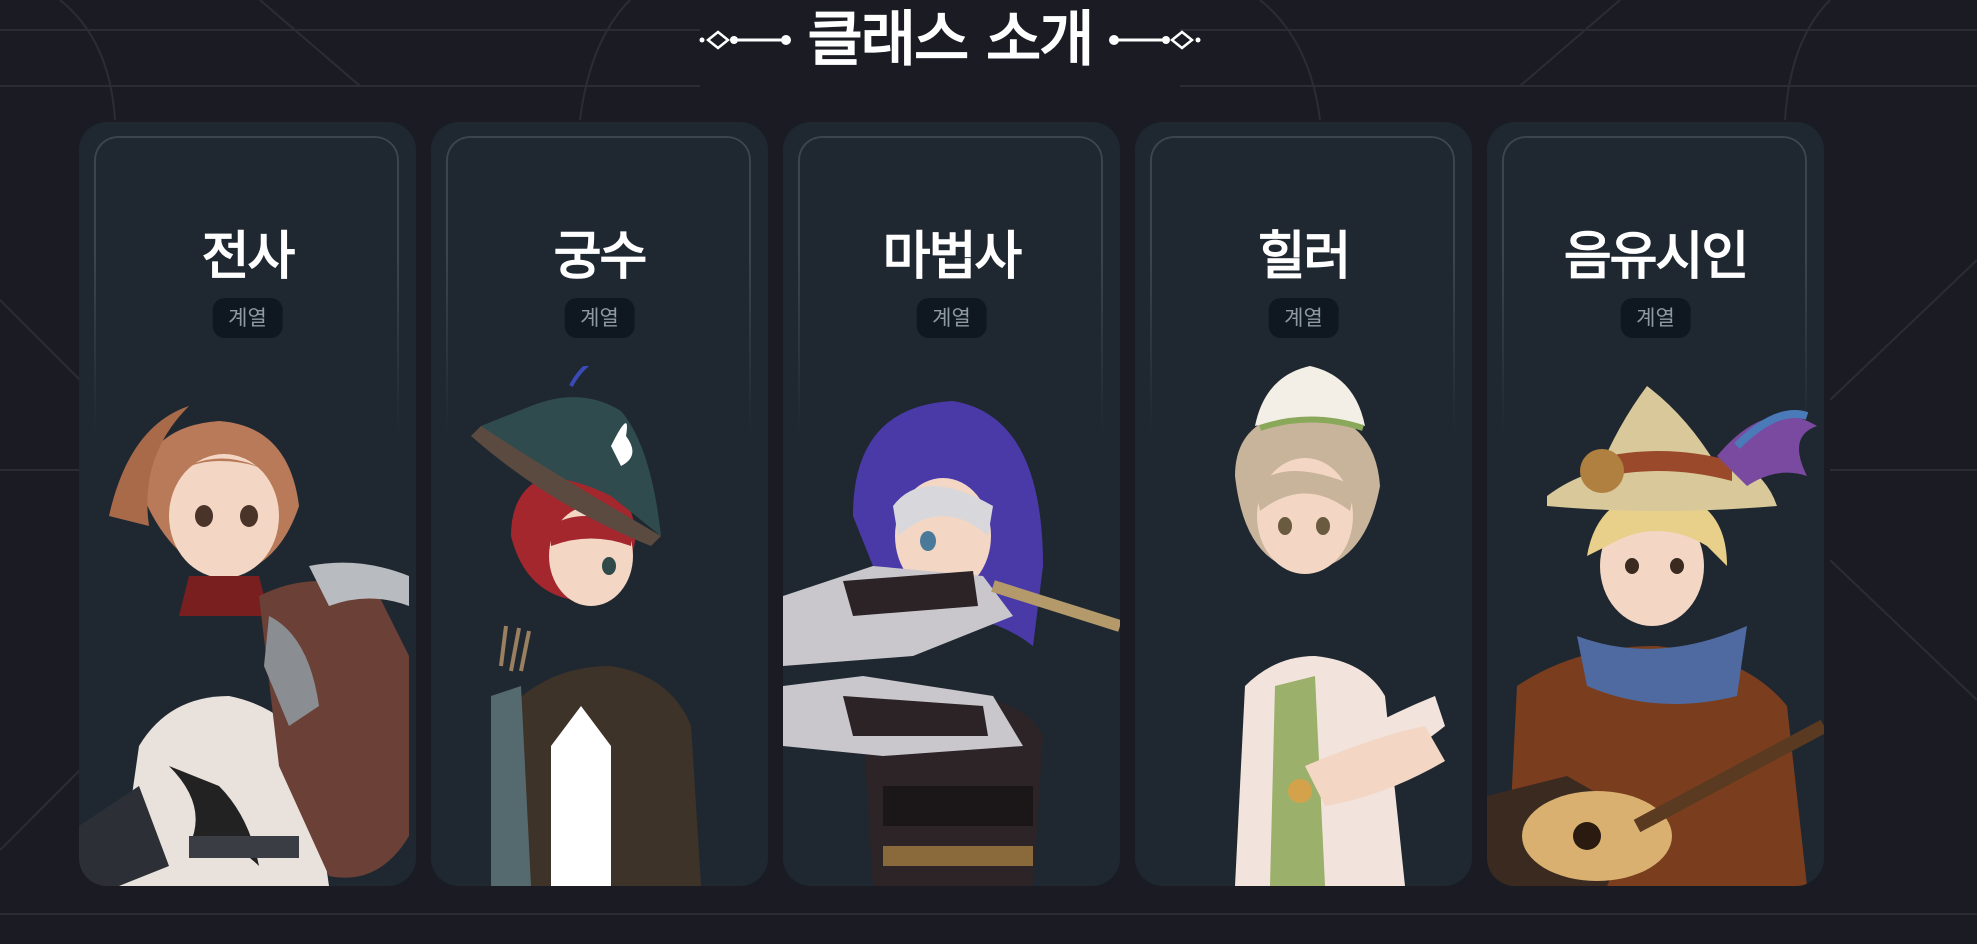 This screenshot has width=1977, height=944. What do you see at coordinates (1656, 257) in the screenshot?
I see `class-name: 음유시인` at bounding box center [1656, 257].